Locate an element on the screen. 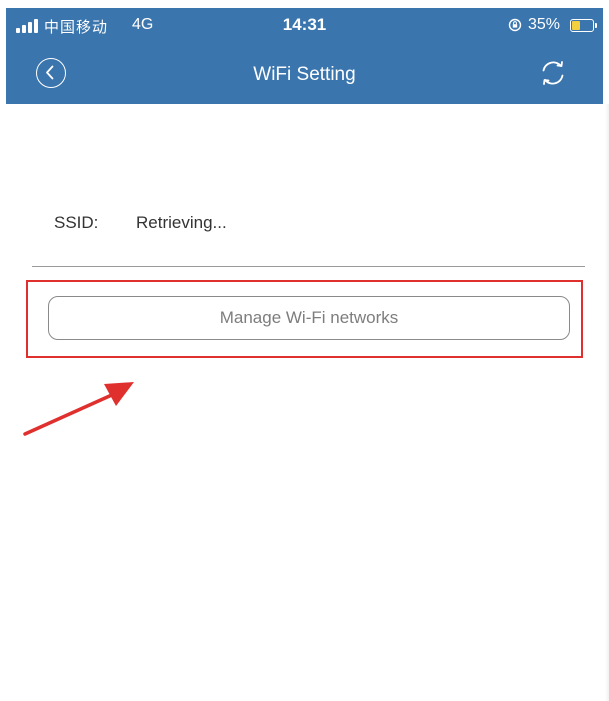  battery-nub is located at coordinates (596, 25).